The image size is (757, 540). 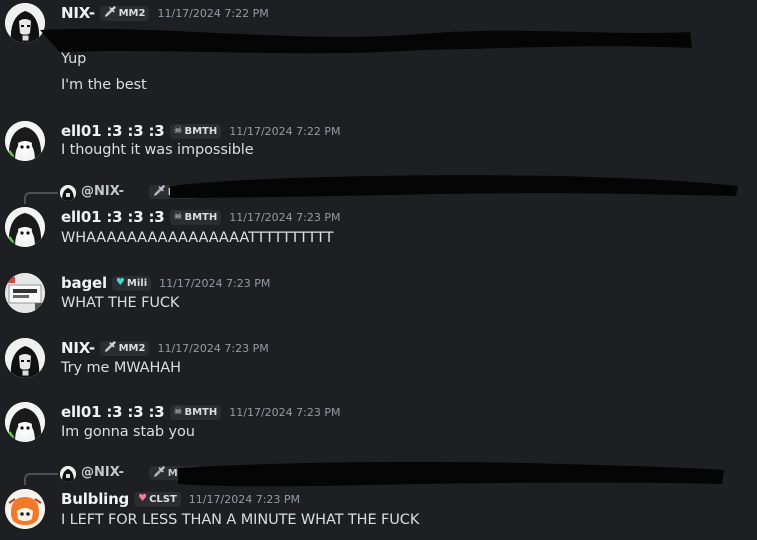 I want to click on message-line: I thought it was impossible, so click(x=157, y=150).